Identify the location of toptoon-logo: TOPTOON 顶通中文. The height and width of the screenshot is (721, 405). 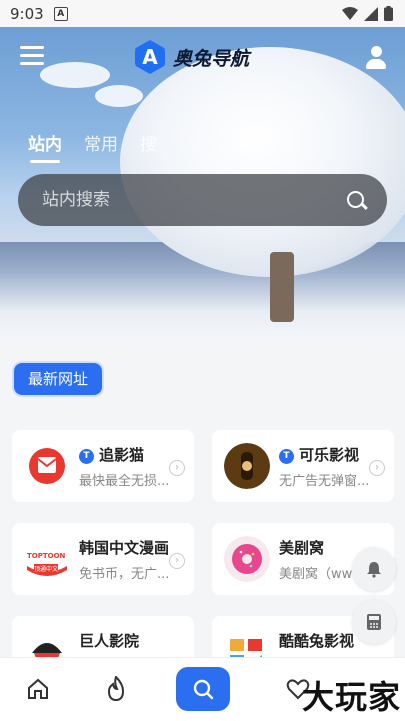
(47, 559).